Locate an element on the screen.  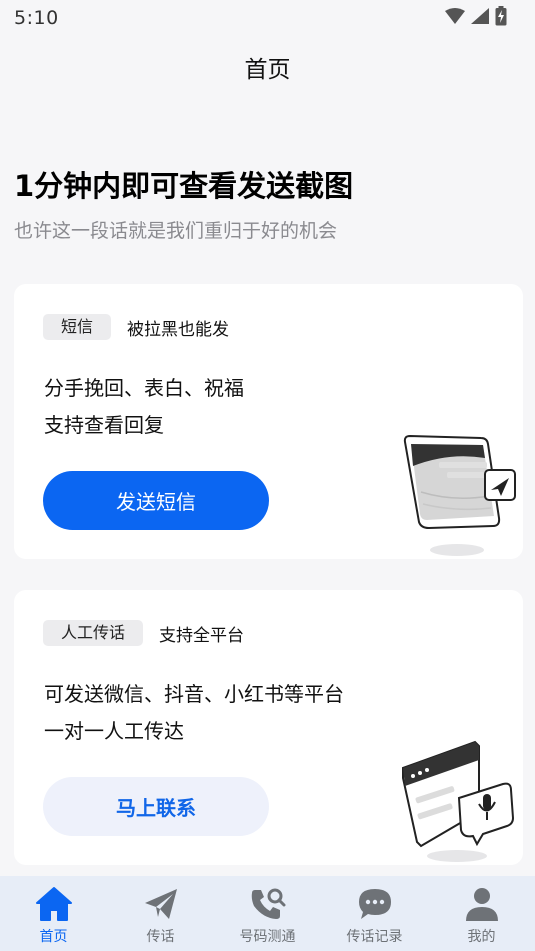
send-sms-button: 发送短信 is located at coordinates (156, 500).